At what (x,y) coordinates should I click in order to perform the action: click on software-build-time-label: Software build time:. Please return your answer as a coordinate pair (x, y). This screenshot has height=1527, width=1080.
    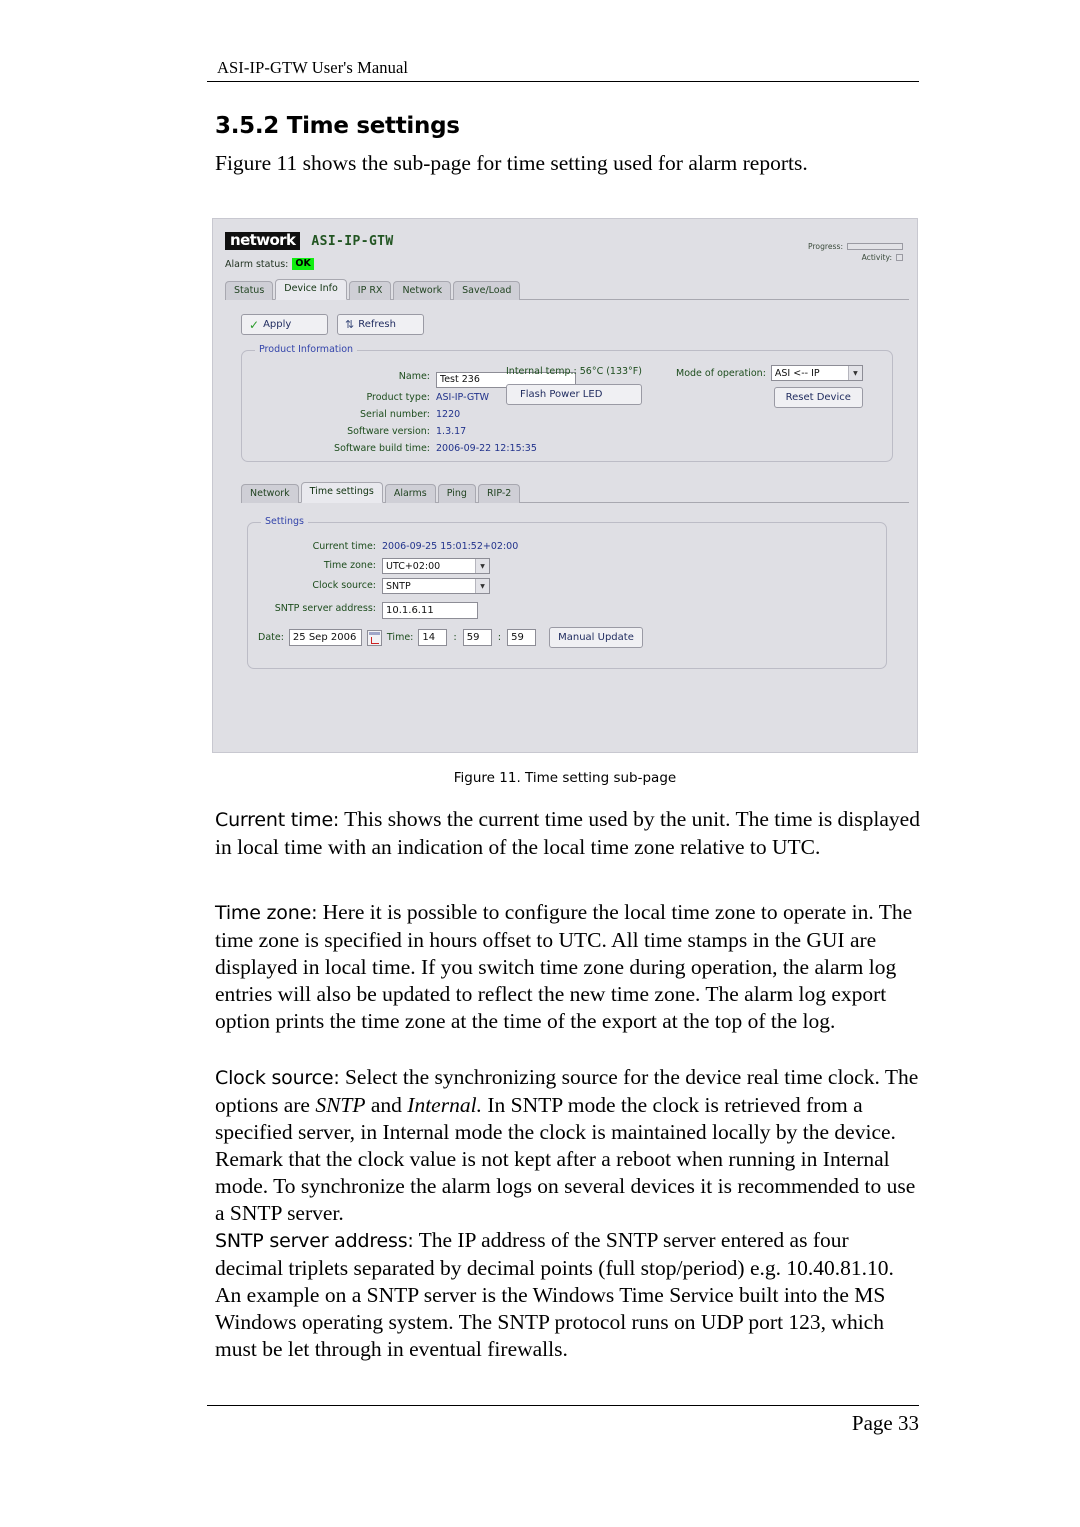
    Looking at the image, I should click on (382, 448).